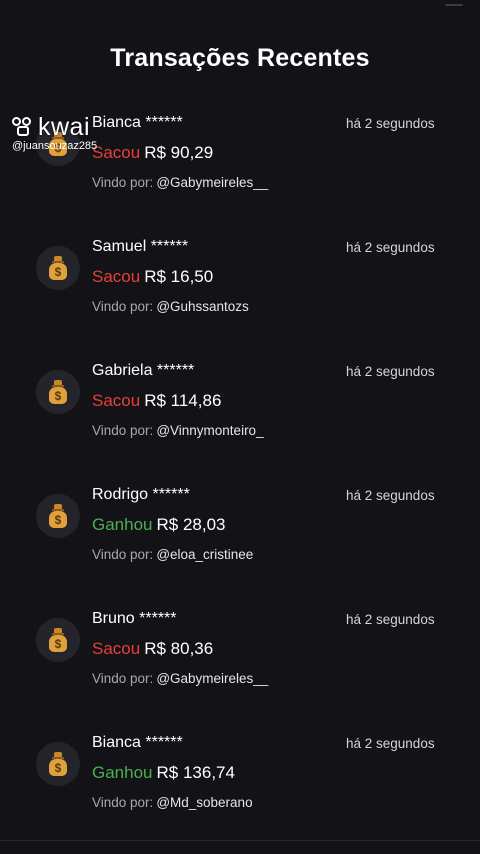 The width and height of the screenshot is (480, 854). I want to click on transaction-amount-line: Sacou R$ 16,50, so click(152, 277).